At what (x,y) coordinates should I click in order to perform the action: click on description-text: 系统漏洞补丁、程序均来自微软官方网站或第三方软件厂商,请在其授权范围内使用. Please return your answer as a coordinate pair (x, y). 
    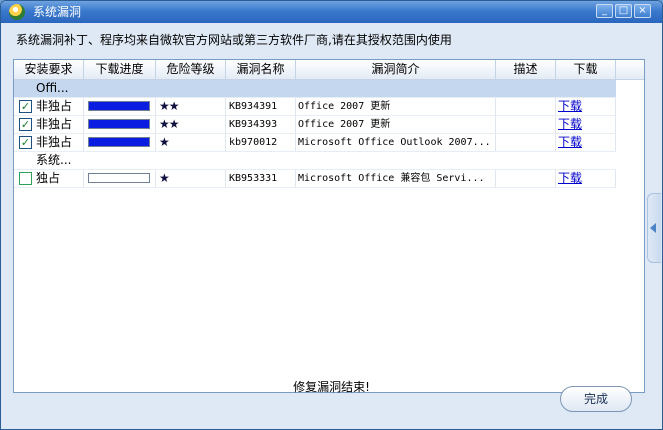
    Looking at the image, I should click on (234, 40).